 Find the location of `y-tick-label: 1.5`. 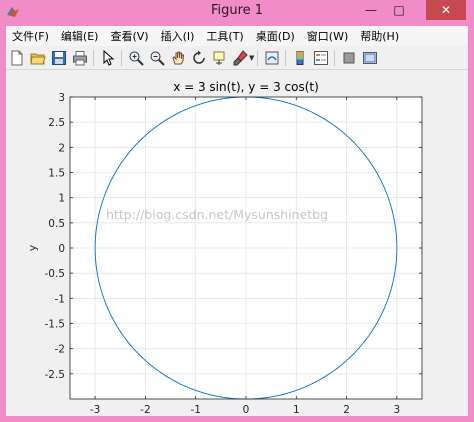

y-tick-label: 1.5 is located at coordinates (56, 174).